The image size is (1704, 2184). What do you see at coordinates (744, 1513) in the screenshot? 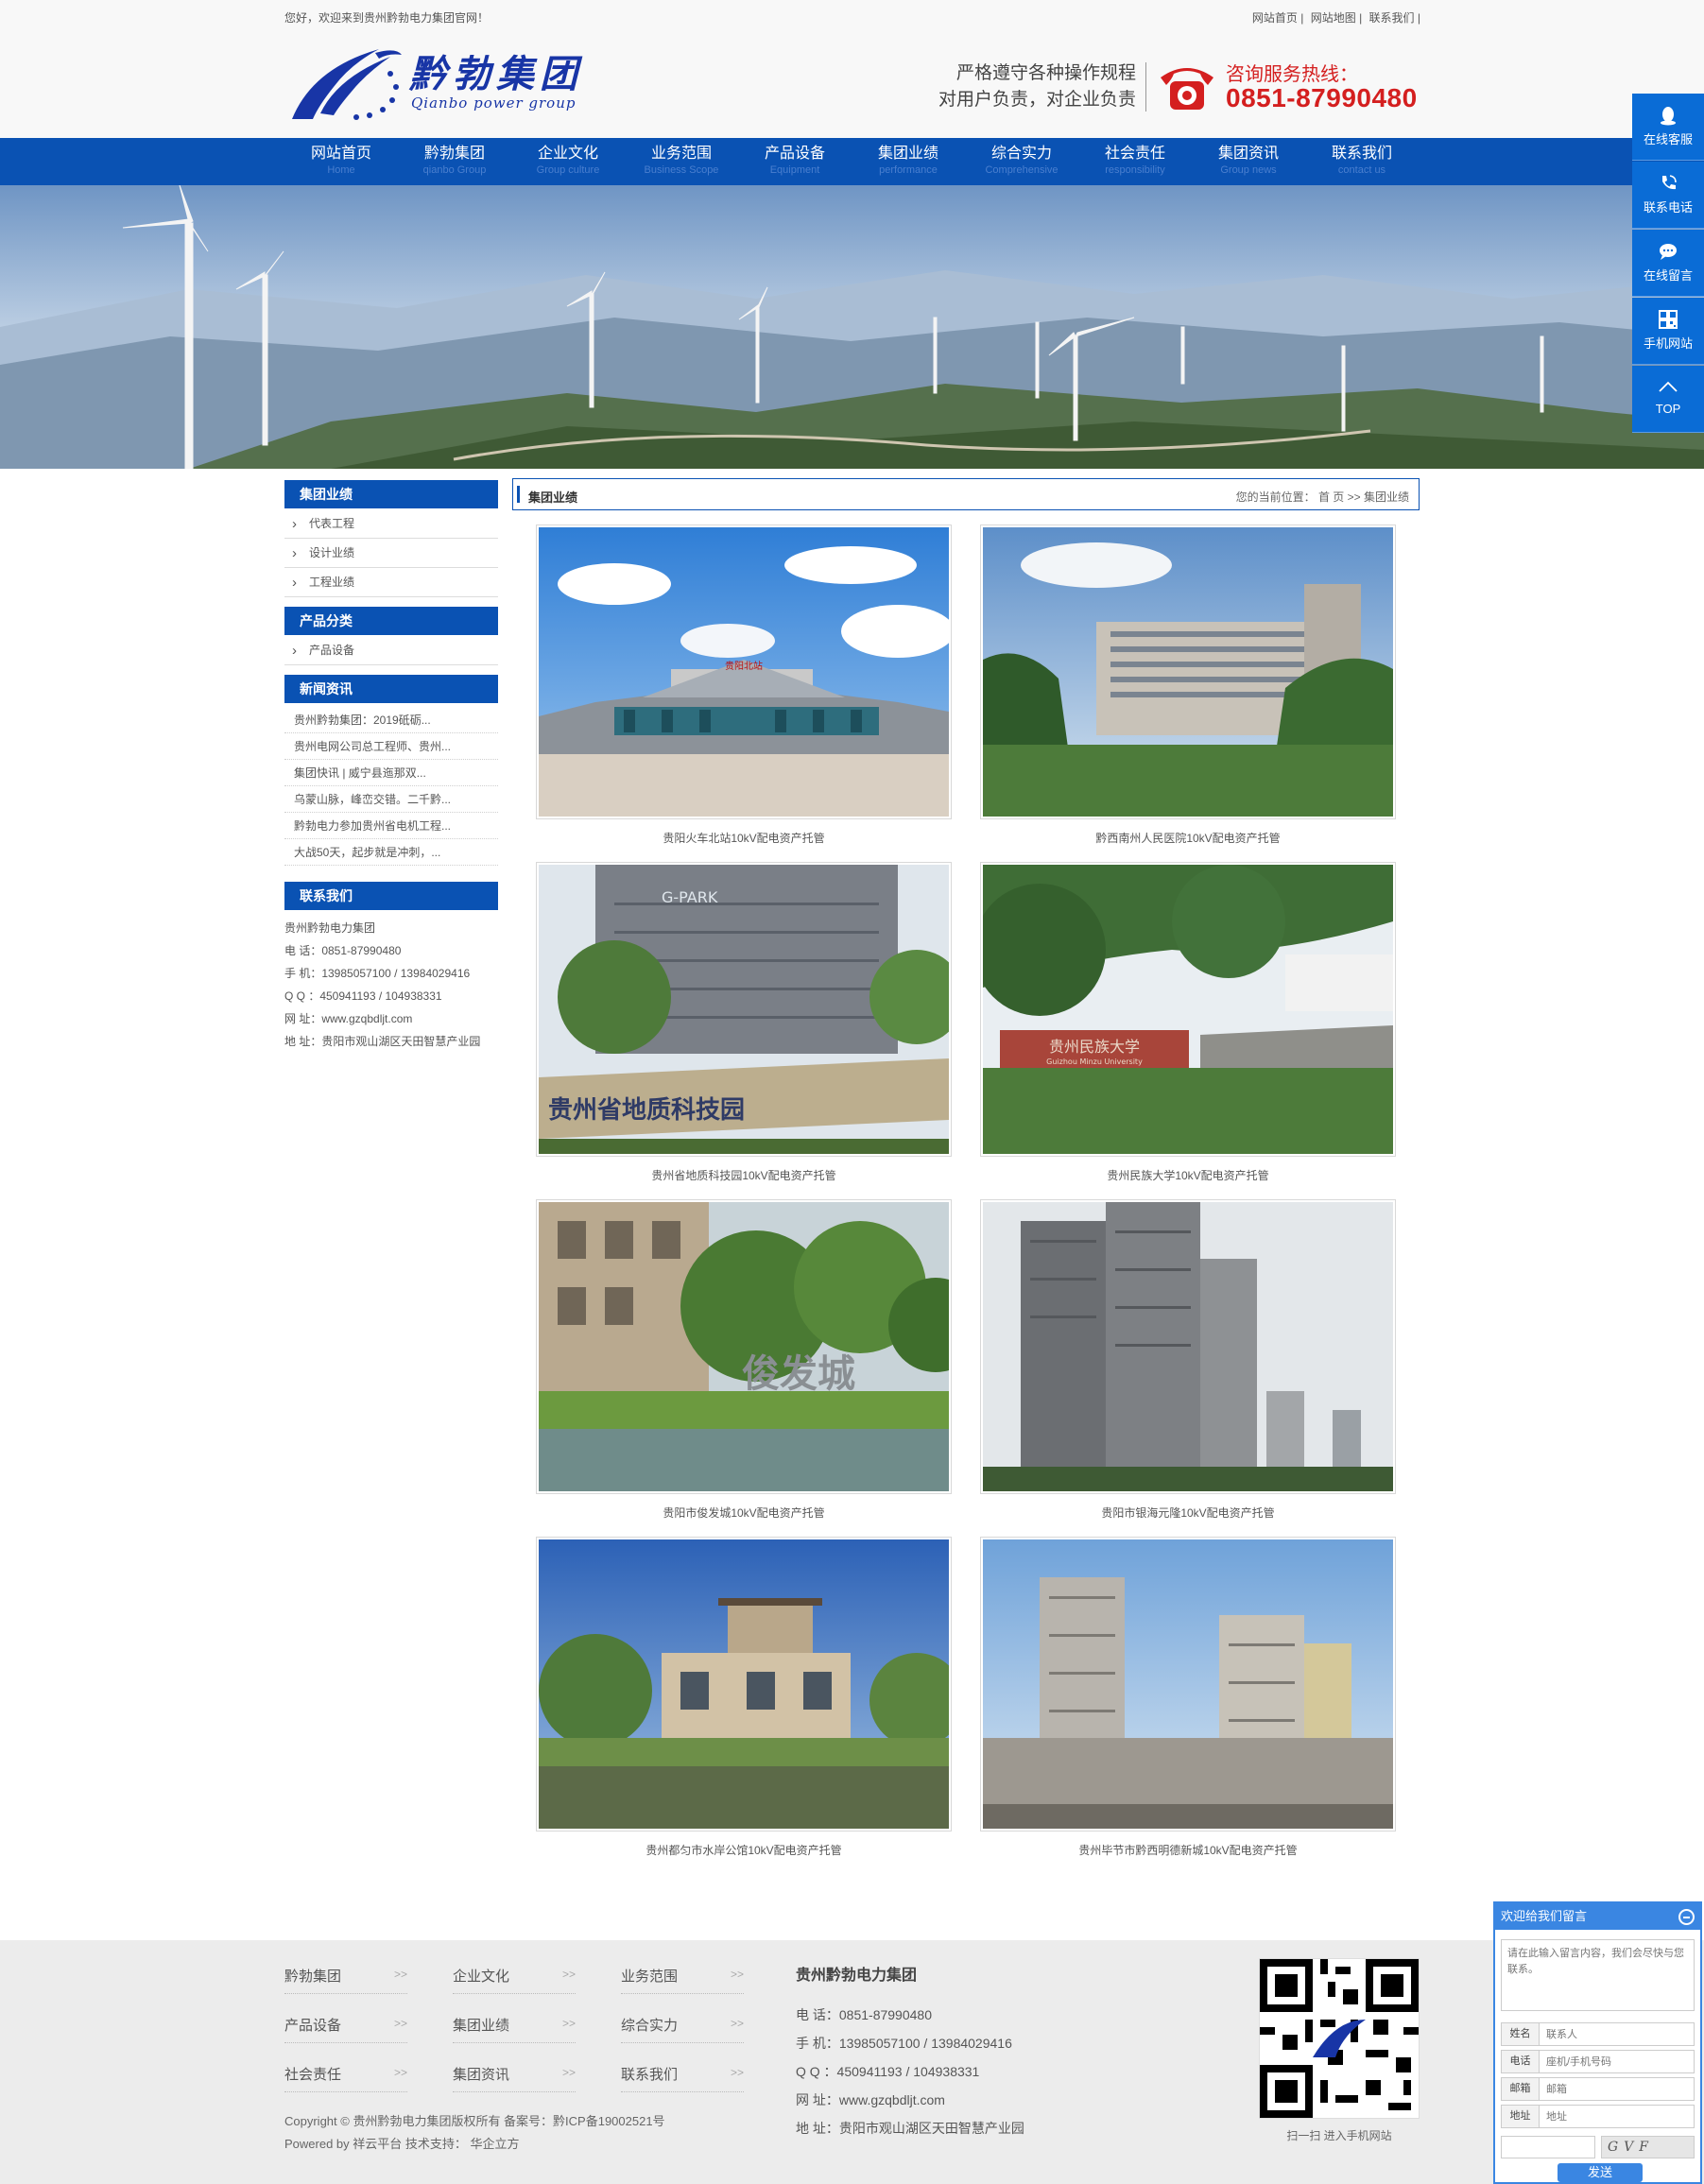
I see `project-caption: 贵阳市俊发城10kV配电资产托管` at bounding box center [744, 1513].